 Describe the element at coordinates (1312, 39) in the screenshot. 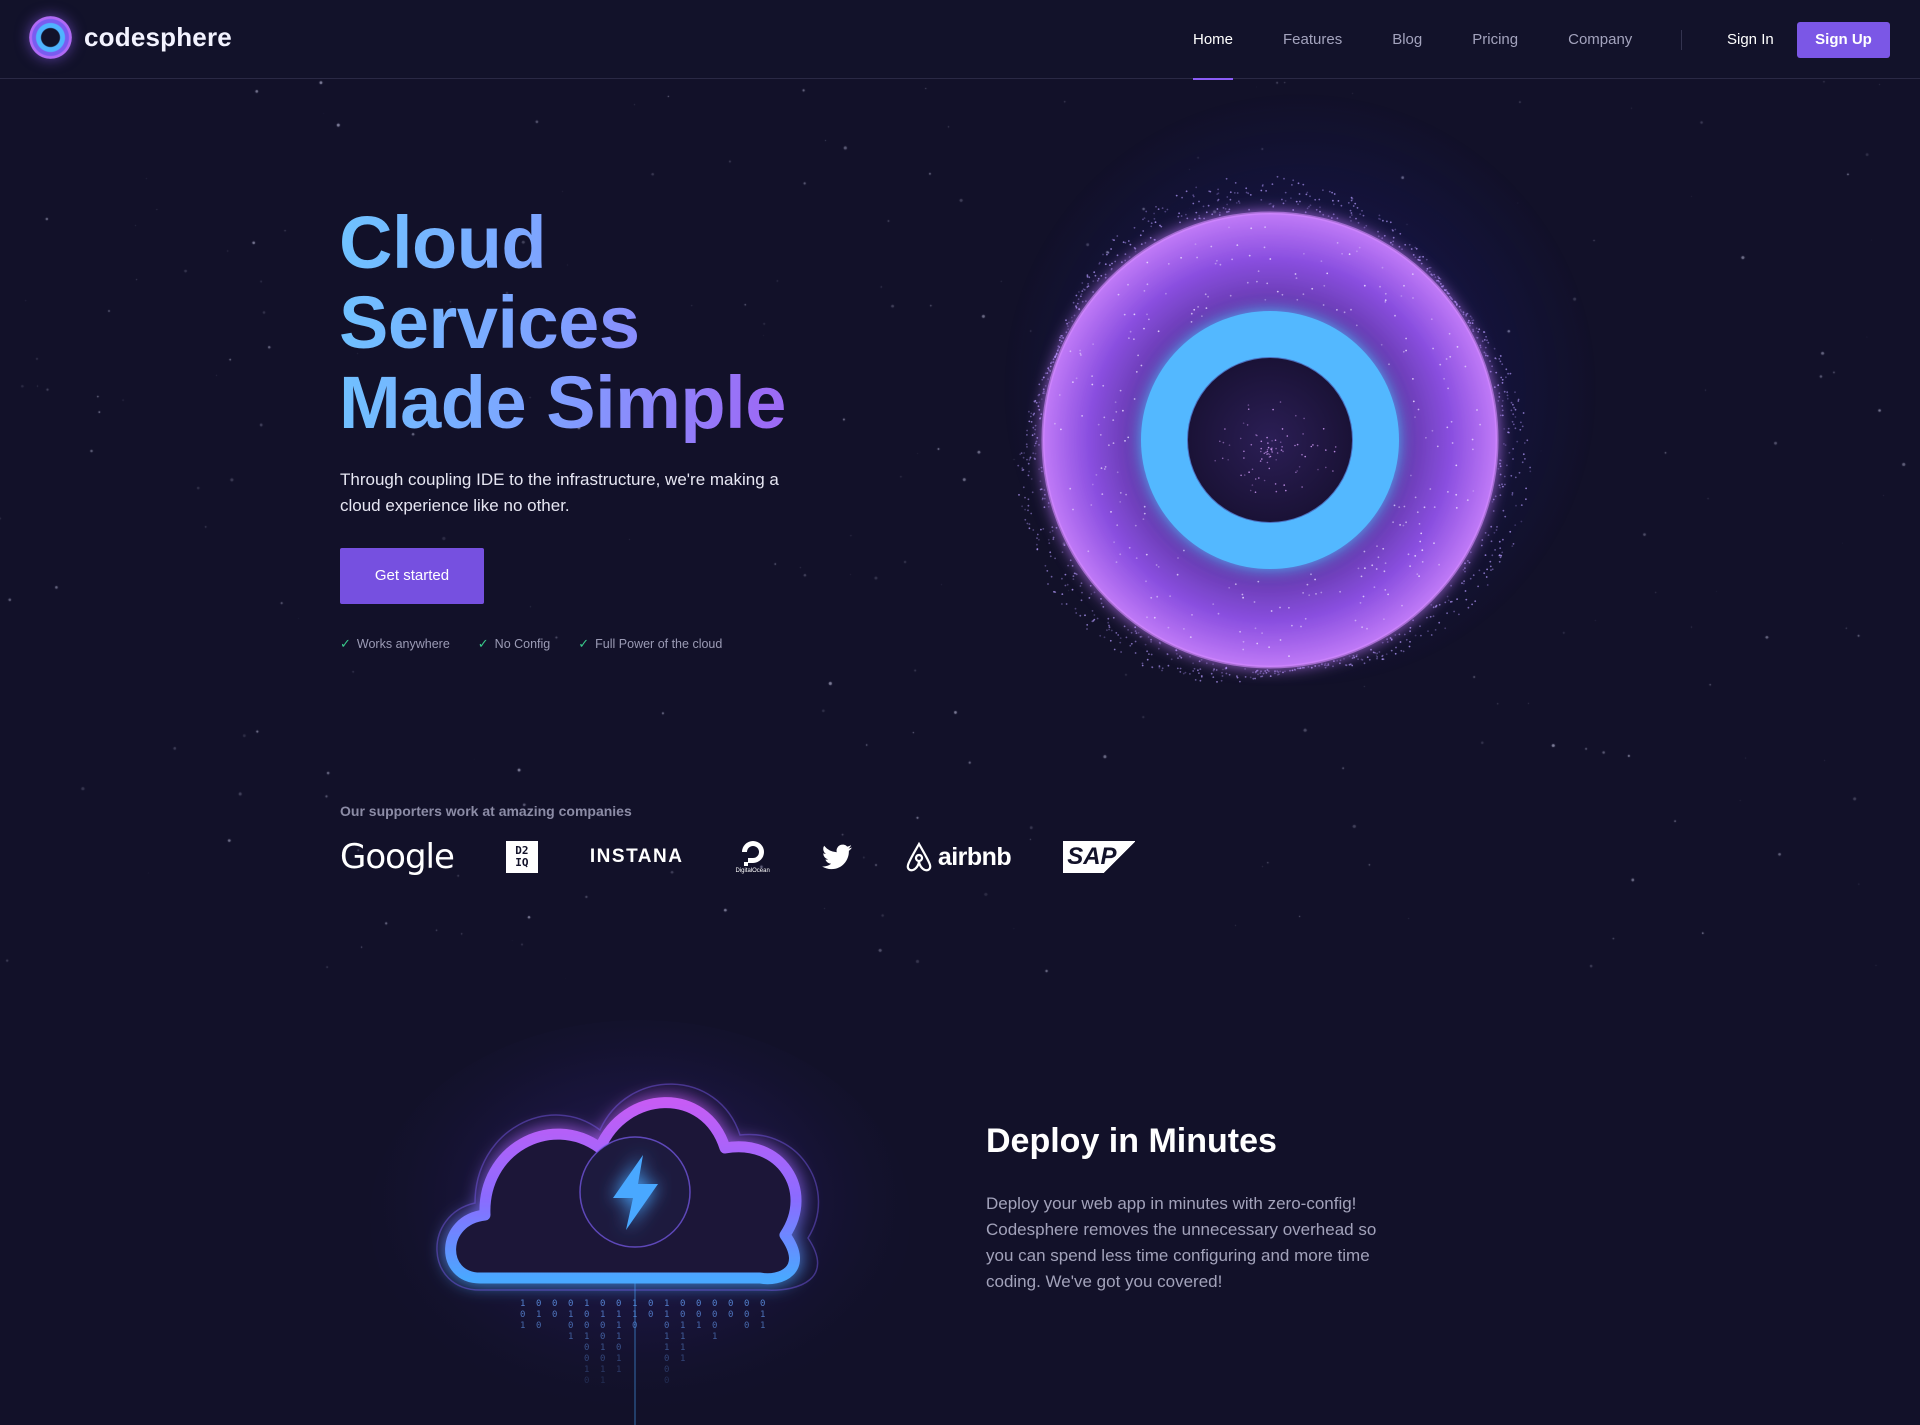

I see `nav-item-features: Features` at that location.